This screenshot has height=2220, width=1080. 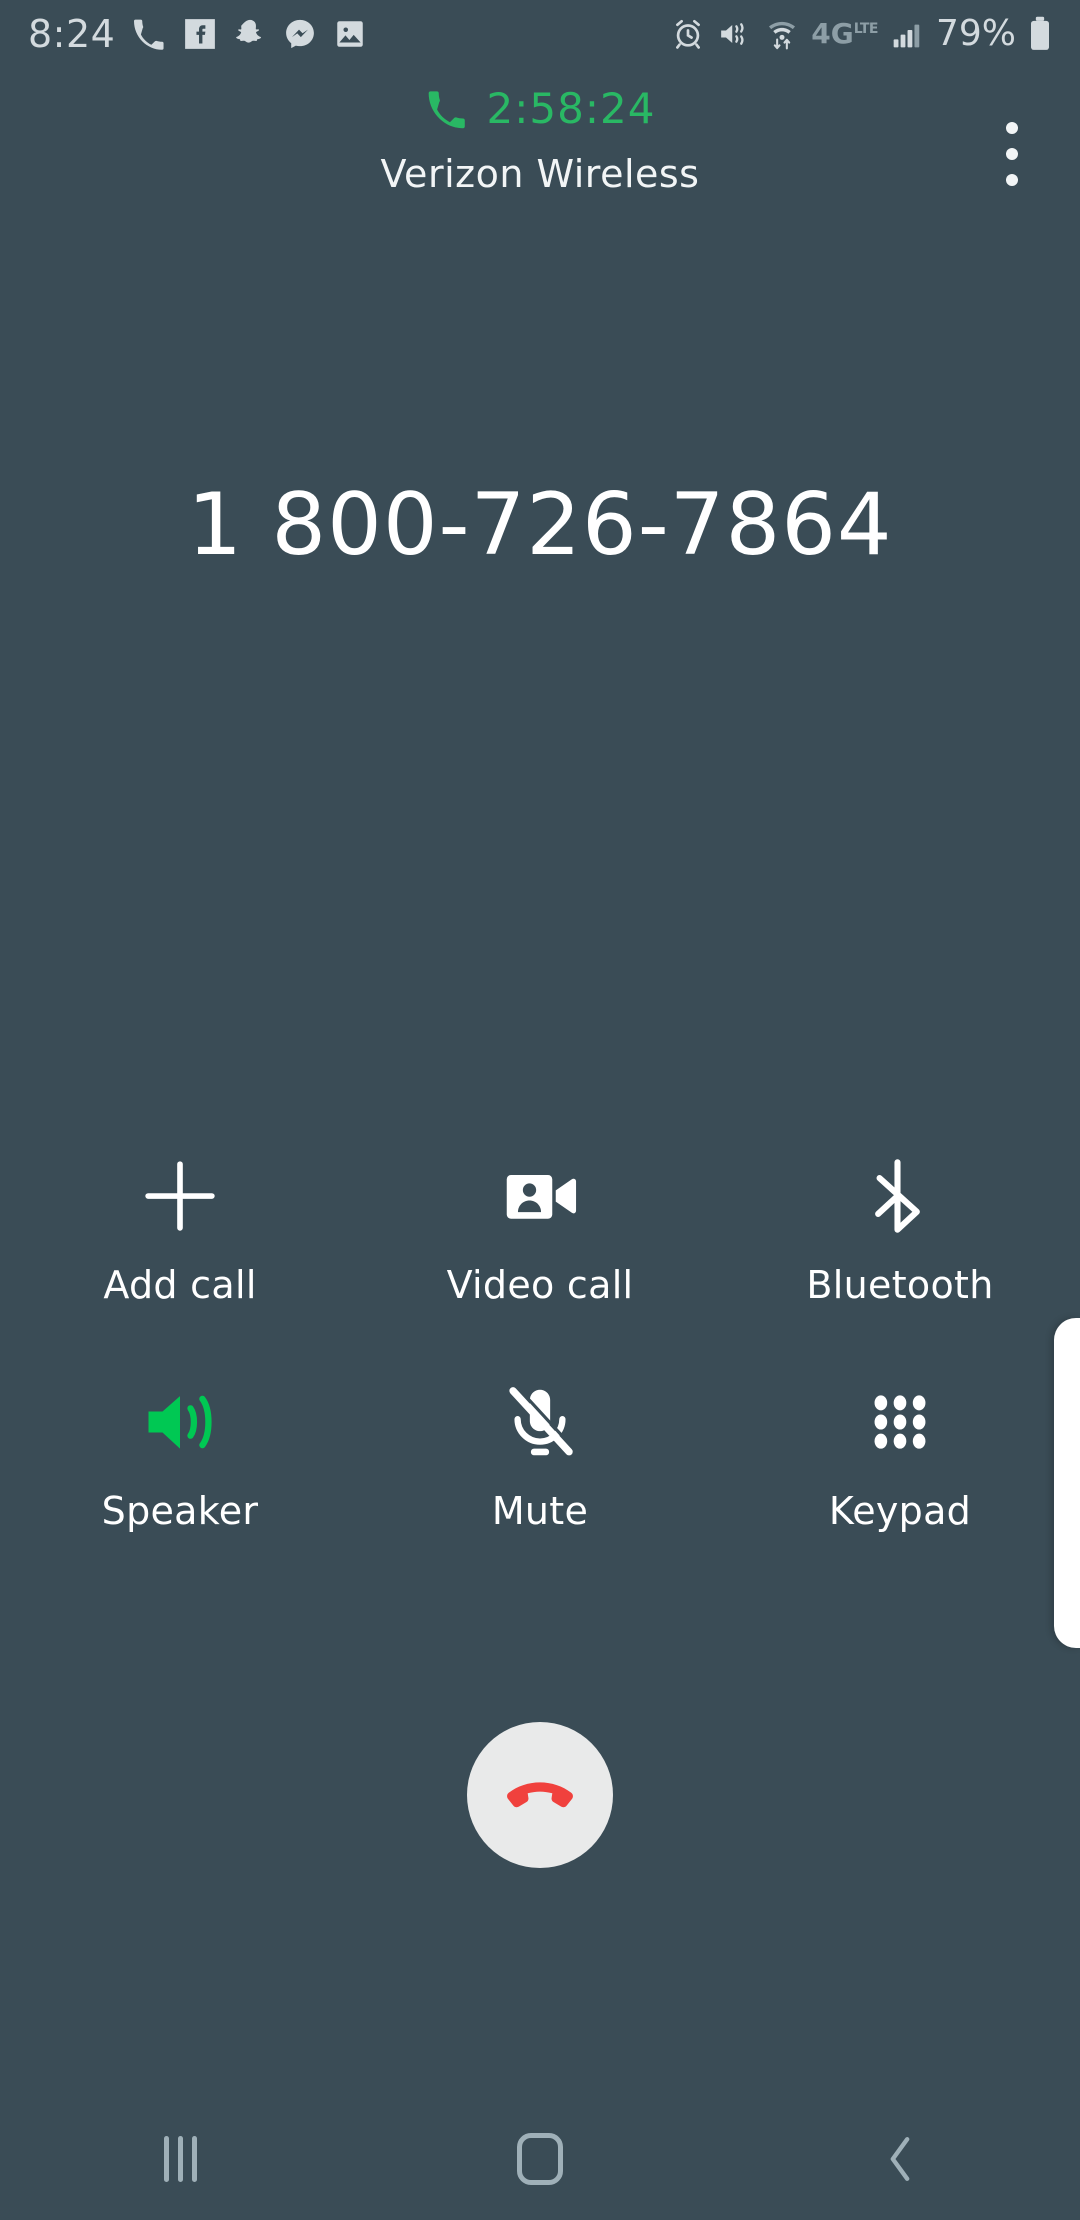 I want to click on messenger-icon, so click(x=300, y=34).